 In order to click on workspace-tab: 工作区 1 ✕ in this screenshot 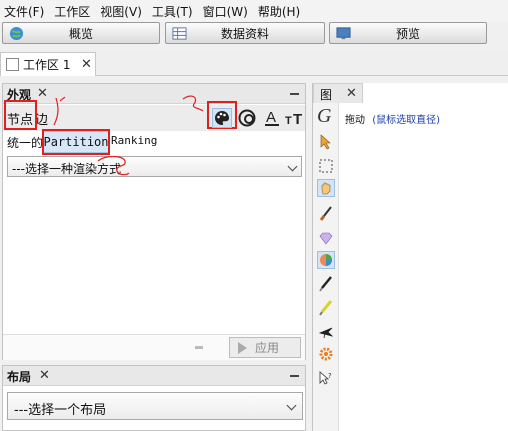, I will do `click(48, 64)`.